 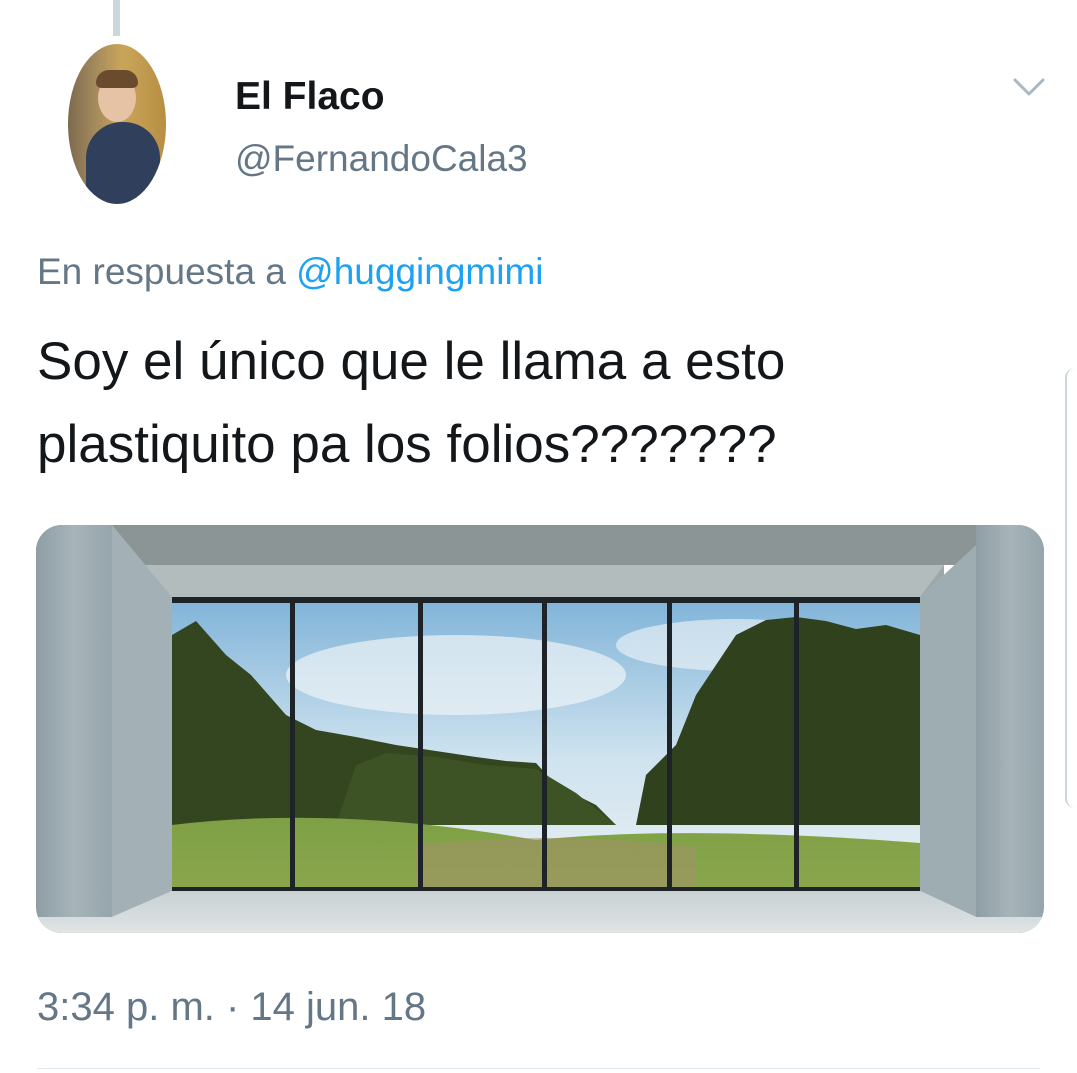 I want to click on thread-connector-line, so click(x=116, y=18).